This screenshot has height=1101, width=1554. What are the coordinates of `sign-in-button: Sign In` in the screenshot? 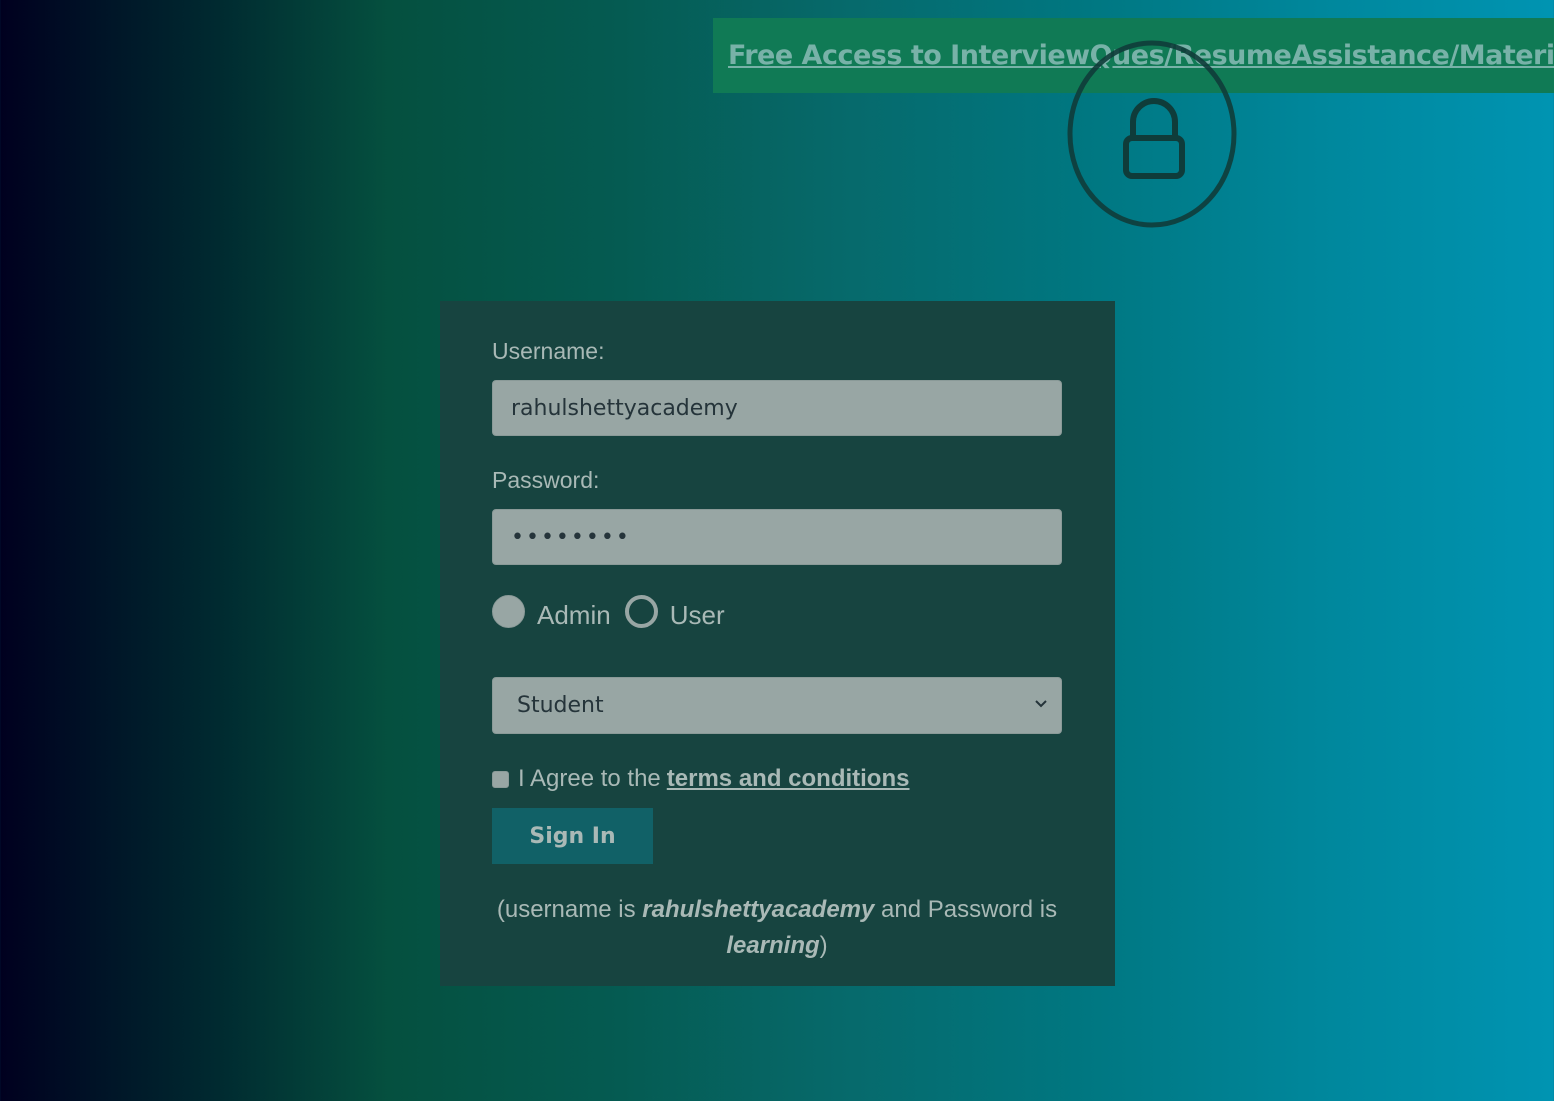 It's located at (572, 836).